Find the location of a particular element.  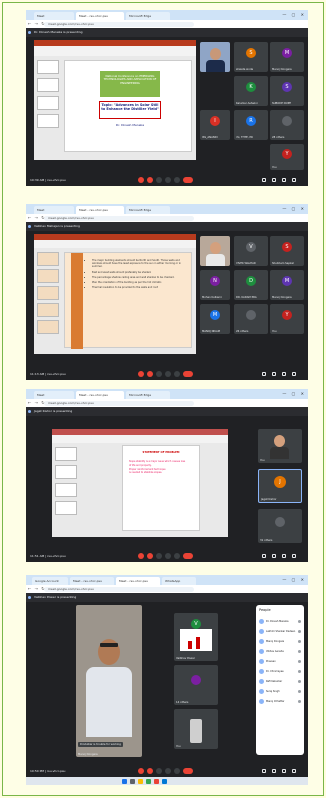

participant-tile: M MANOJ NIKAM is located at coordinates (215, 319).